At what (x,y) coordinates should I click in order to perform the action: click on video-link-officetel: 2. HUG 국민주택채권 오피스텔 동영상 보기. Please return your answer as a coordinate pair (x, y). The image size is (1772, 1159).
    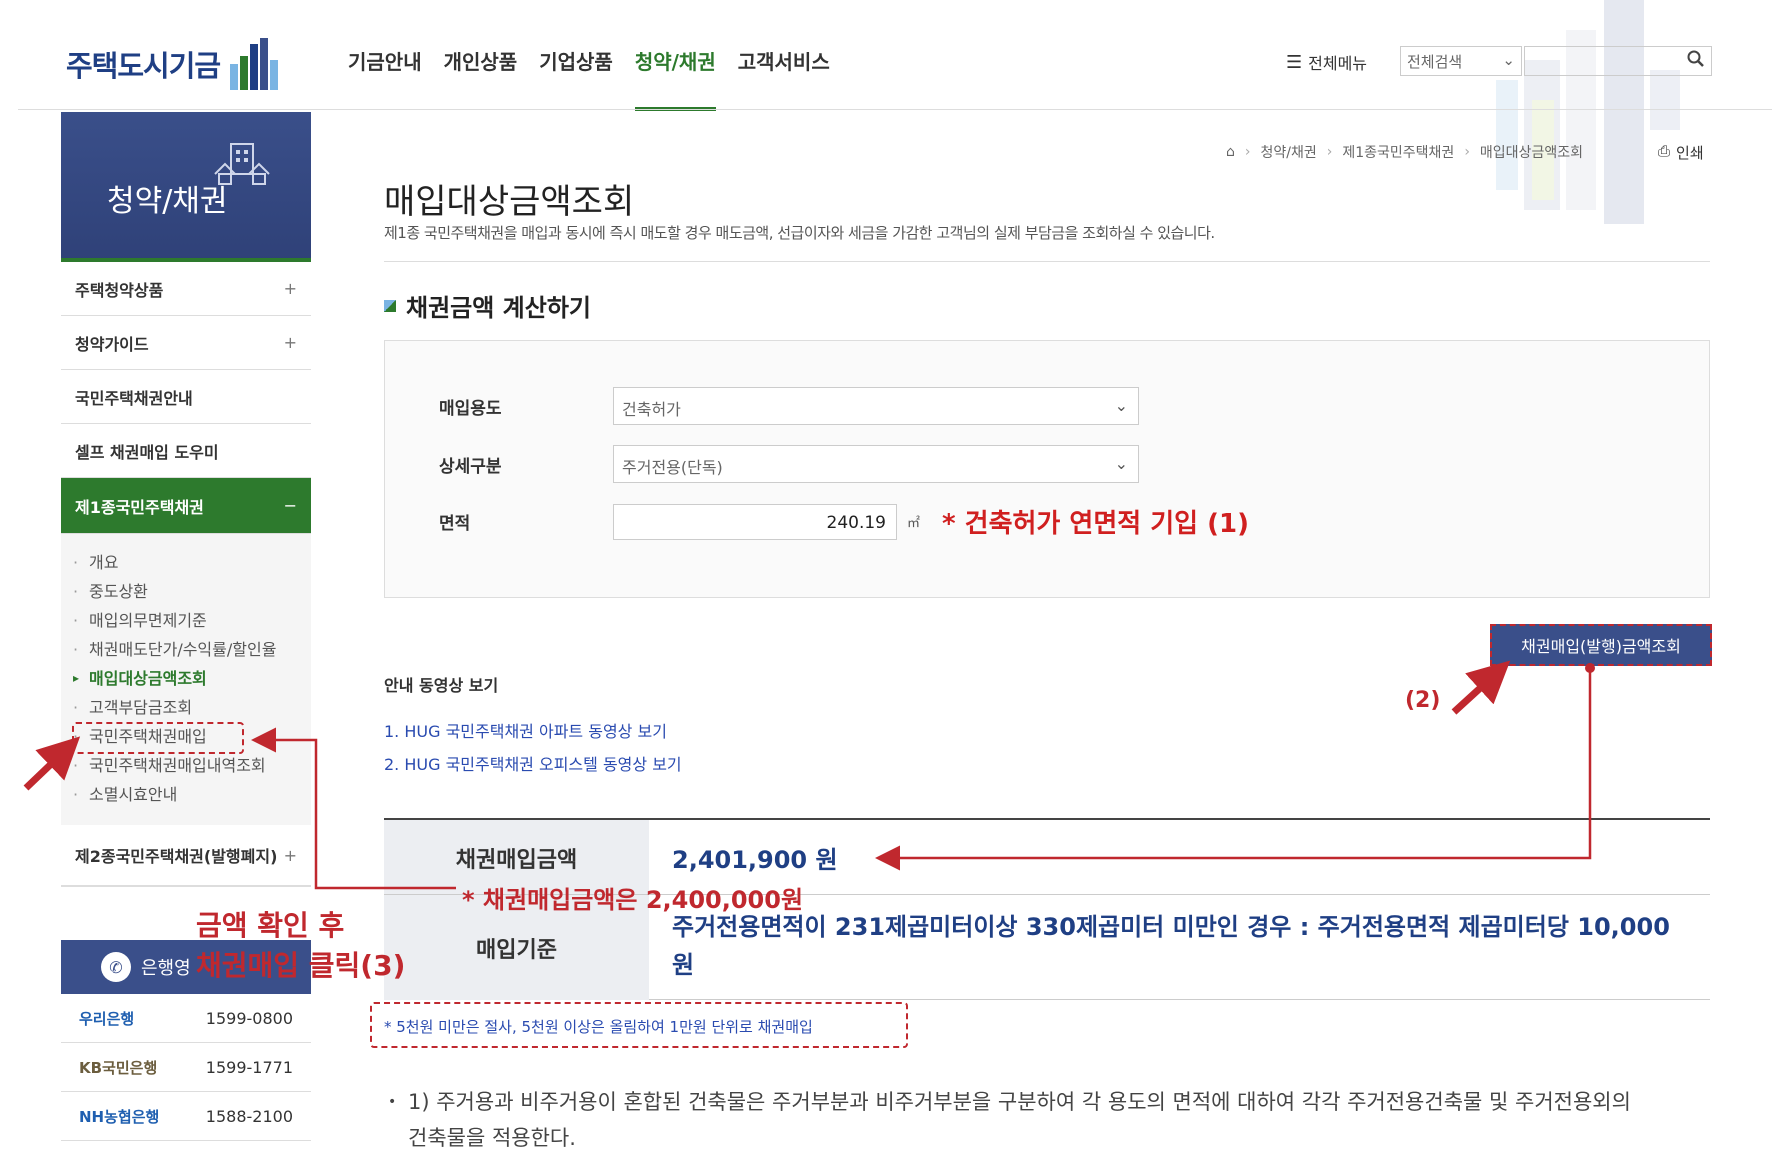
    Looking at the image, I should click on (533, 763).